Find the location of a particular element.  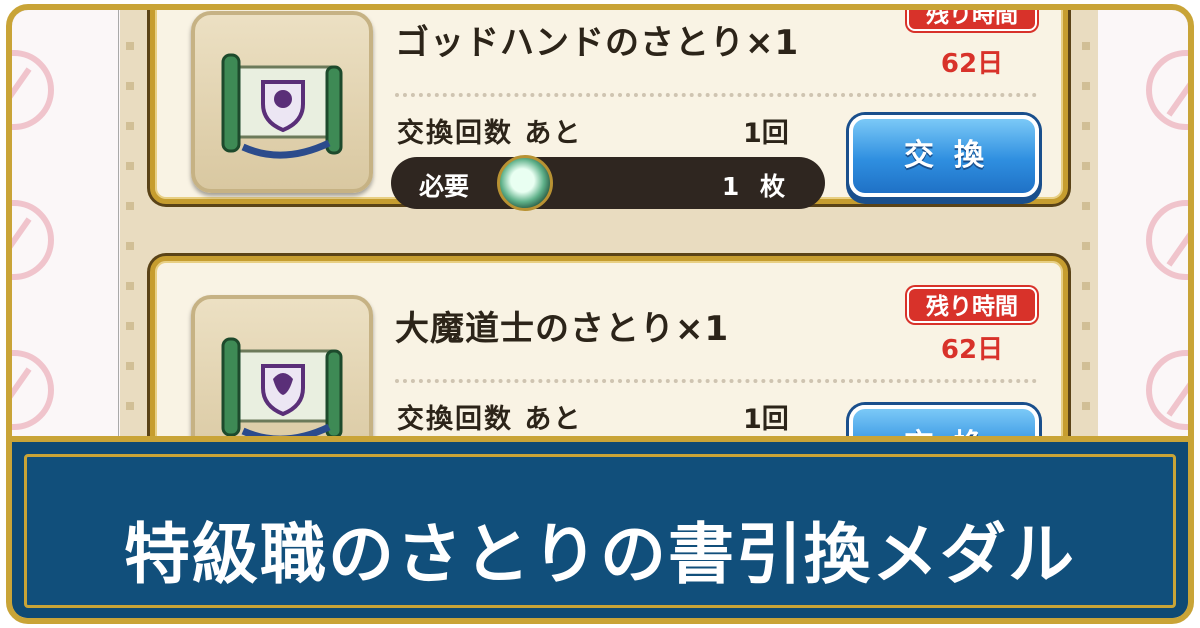

required-count: 1 枚 is located at coordinates (756, 186).